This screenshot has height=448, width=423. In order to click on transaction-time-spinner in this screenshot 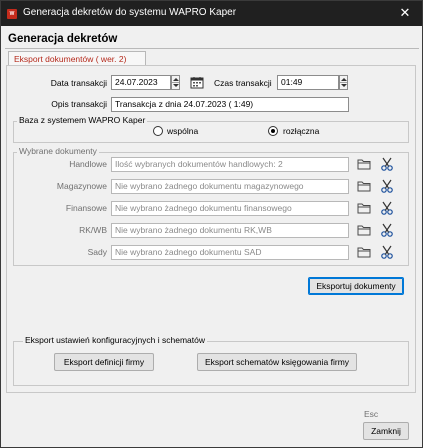, I will do `click(343, 82)`.